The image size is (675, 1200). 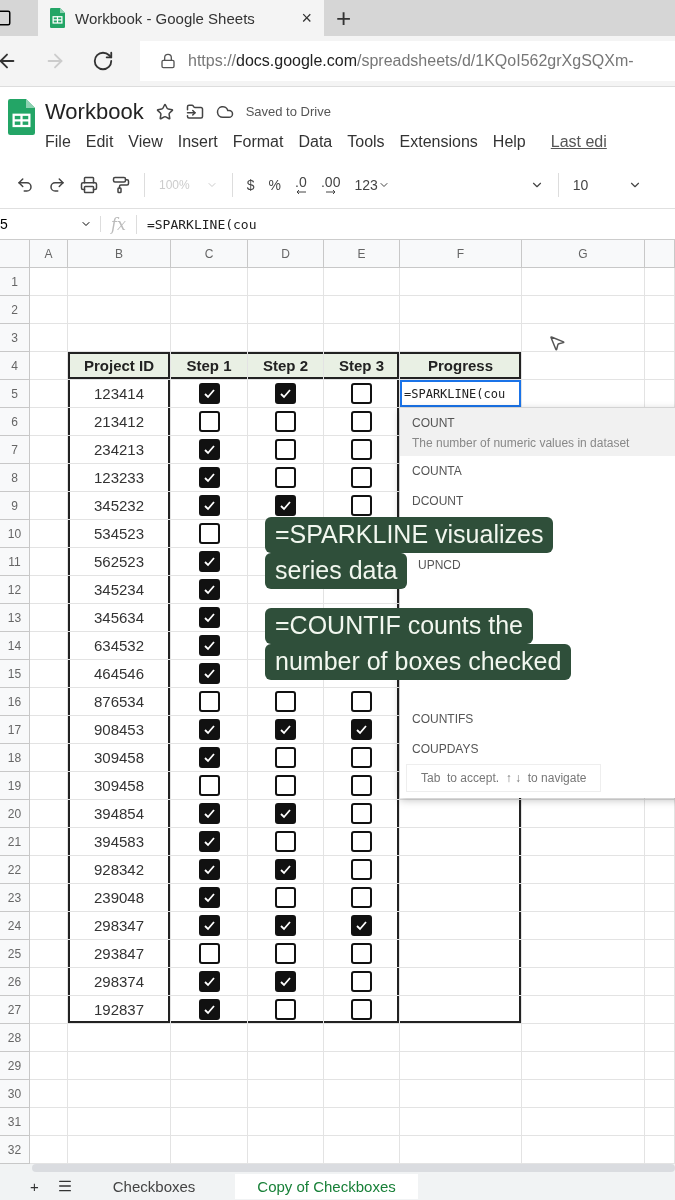 I want to click on row-number: 32, so click(x=15, y=1150).